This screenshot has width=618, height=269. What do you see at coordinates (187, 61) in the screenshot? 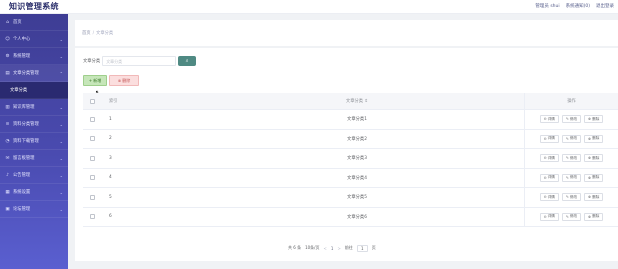
I see `search-button: ⌕` at bounding box center [187, 61].